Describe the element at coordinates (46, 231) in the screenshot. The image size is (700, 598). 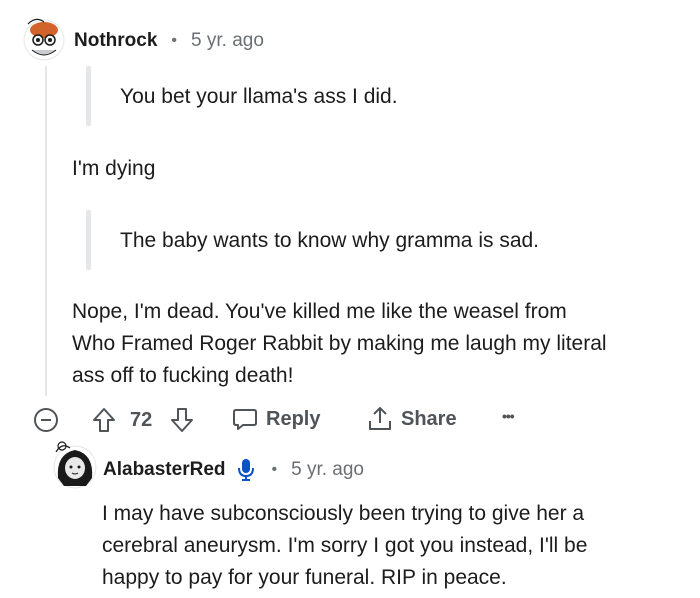
I see `thread-line` at that location.